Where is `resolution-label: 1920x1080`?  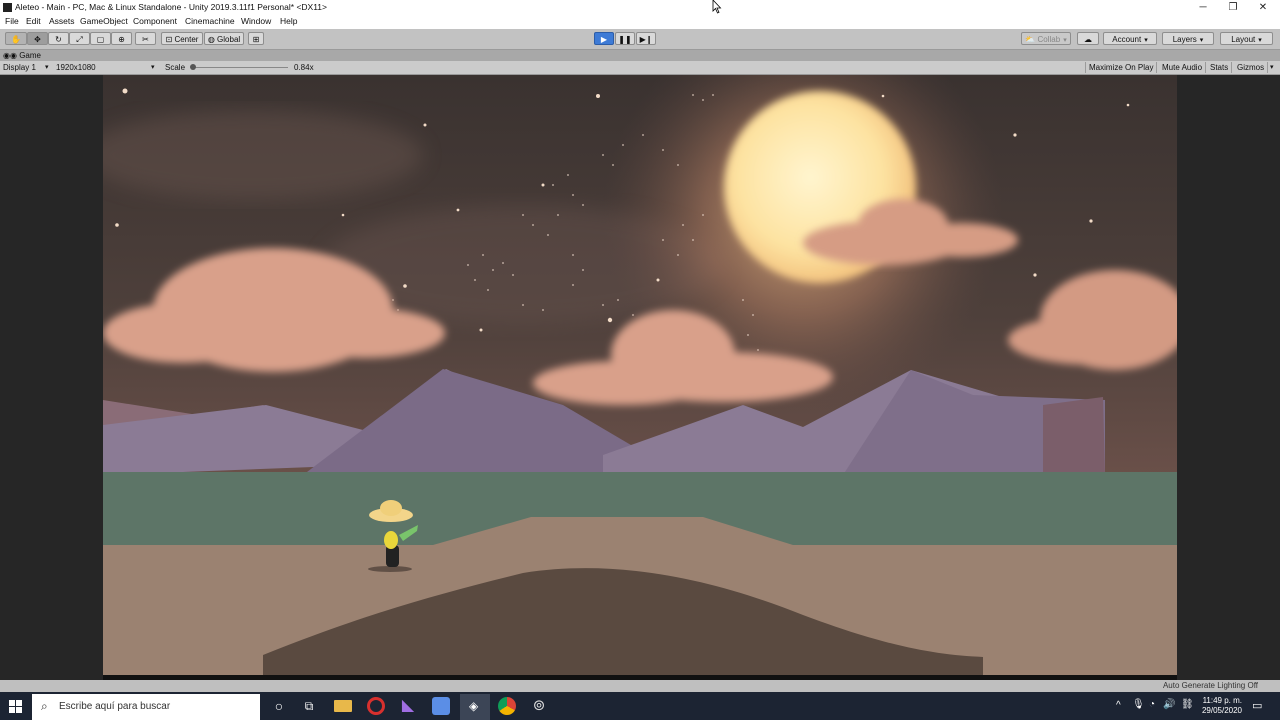
resolution-label: 1920x1080 is located at coordinates (76, 67).